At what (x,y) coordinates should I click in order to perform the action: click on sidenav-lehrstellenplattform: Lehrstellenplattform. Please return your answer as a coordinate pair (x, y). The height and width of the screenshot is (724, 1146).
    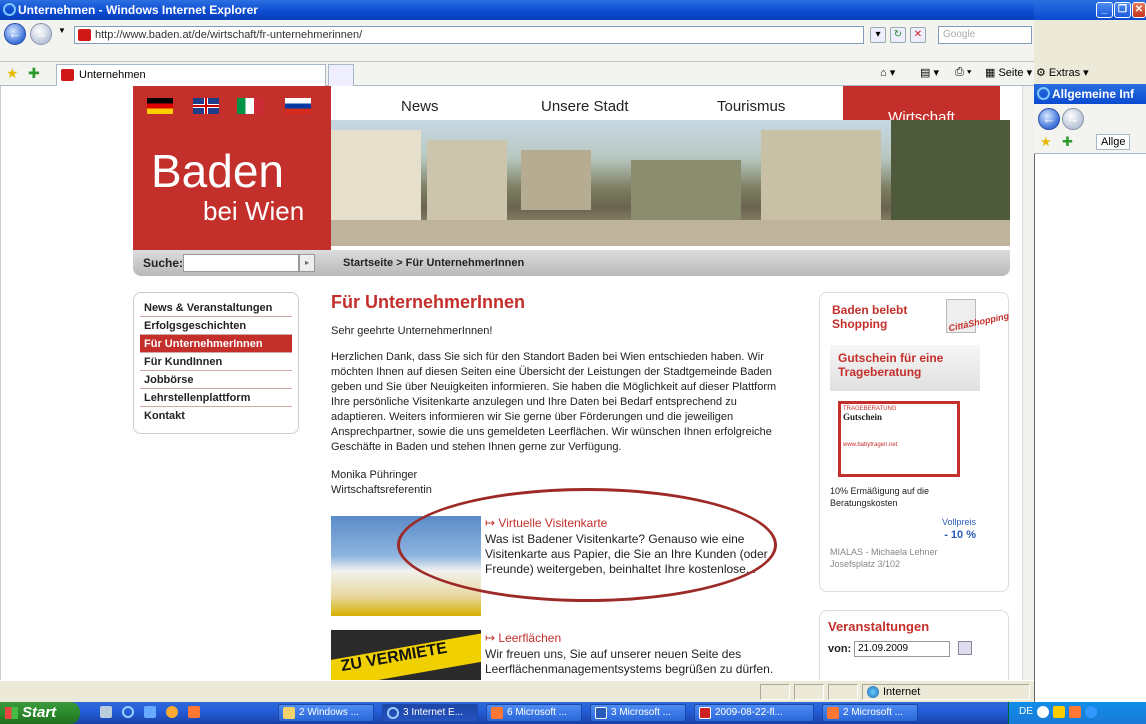
    Looking at the image, I should click on (216, 398).